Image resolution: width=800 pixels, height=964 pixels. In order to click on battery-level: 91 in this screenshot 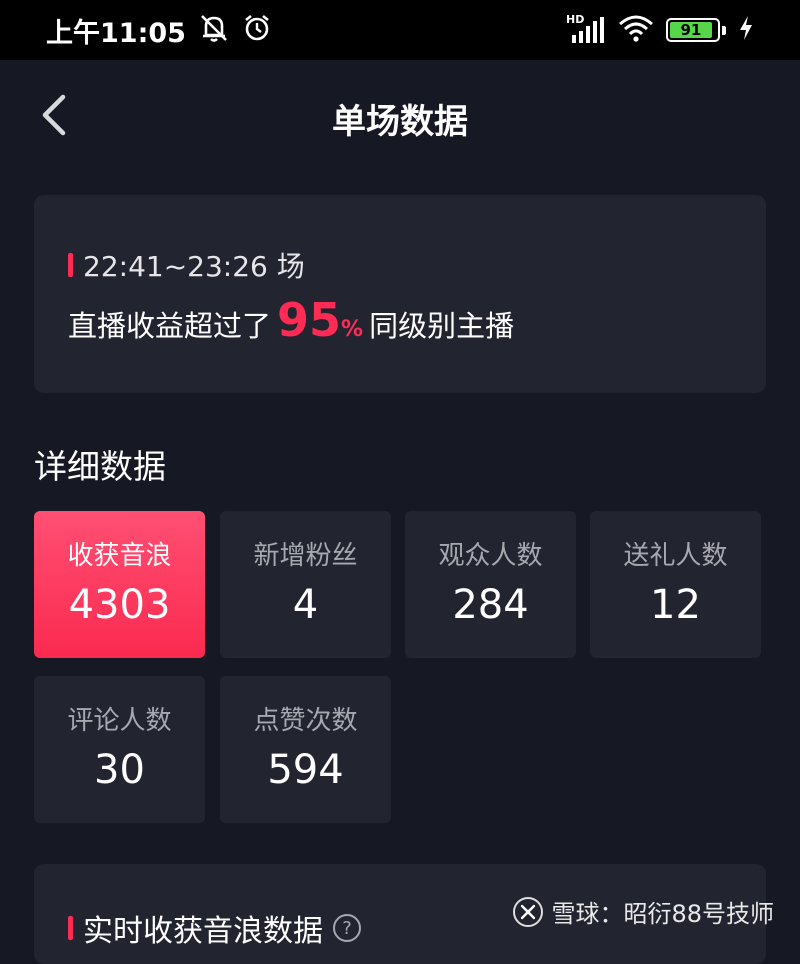, I will do `click(691, 30)`.